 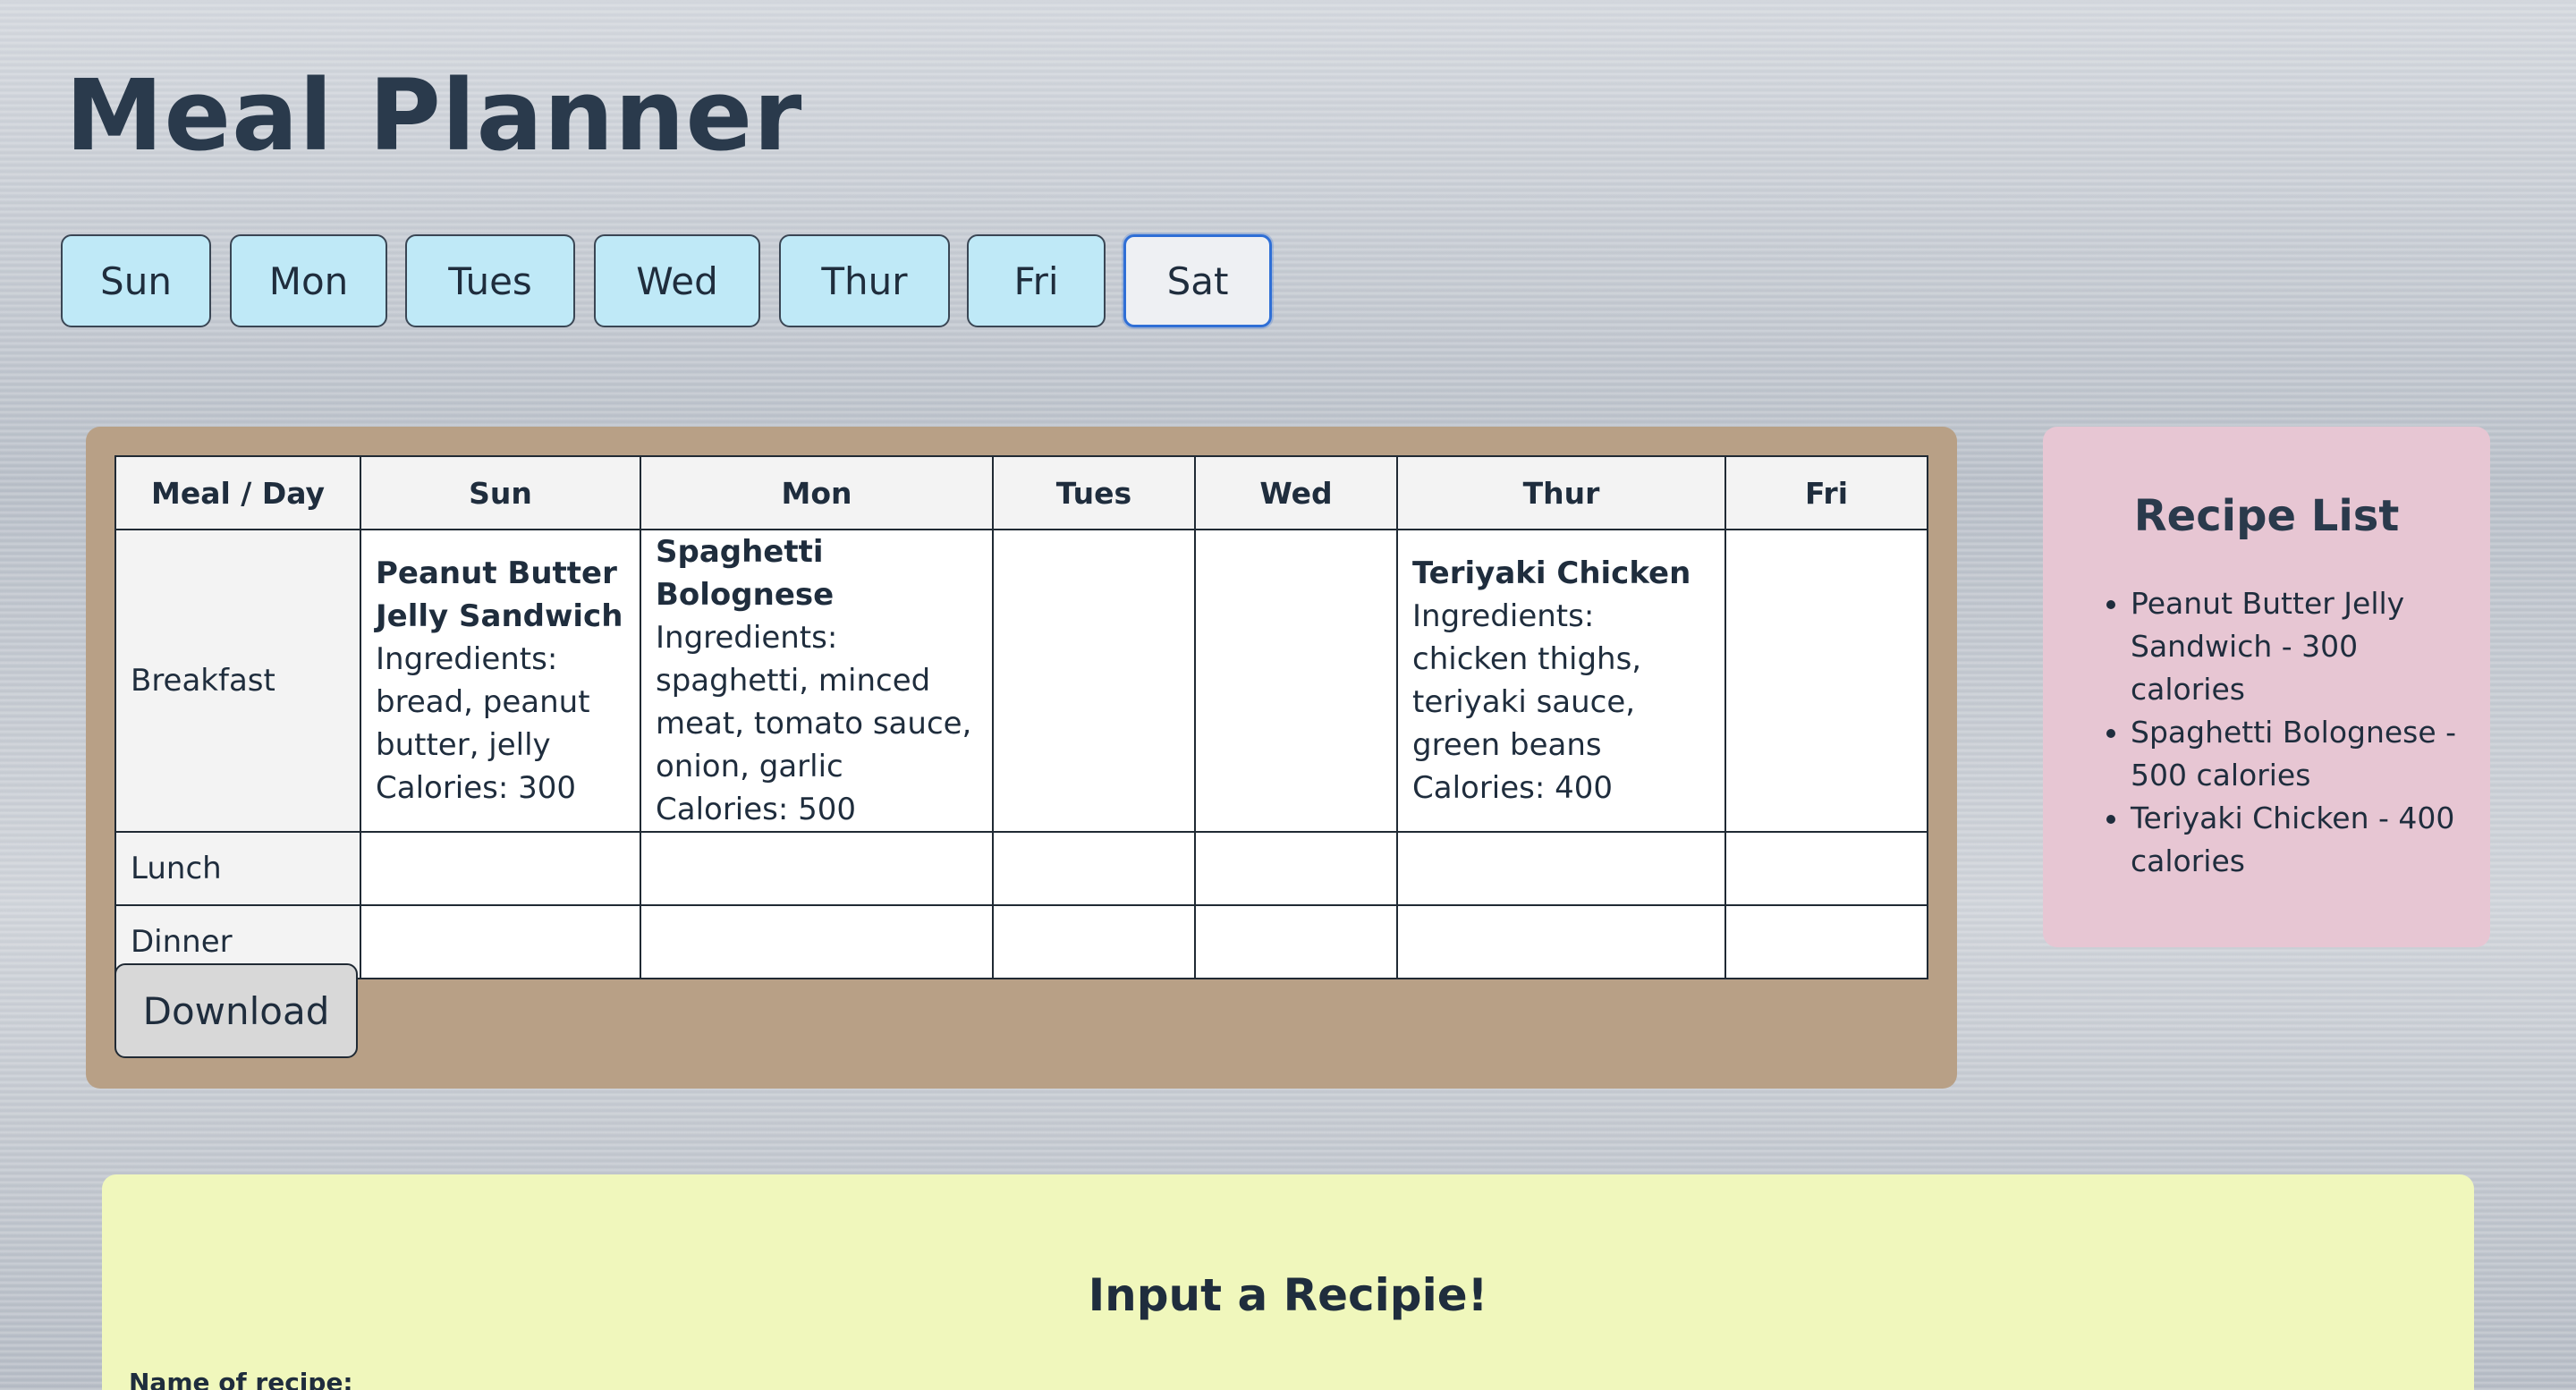 I want to click on day-button-mon: Mon, so click(x=308, y=280).